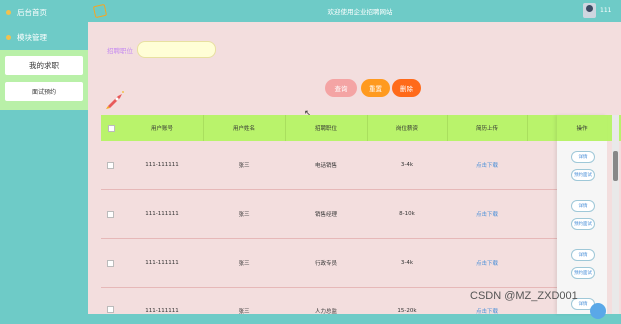 Image resolution: width=621 pixels, height=324 pixels. What do you see at coordinates (161, 129) in the screenshot?
I see `header-account: 用户账号` at bounding box center [161, 129].